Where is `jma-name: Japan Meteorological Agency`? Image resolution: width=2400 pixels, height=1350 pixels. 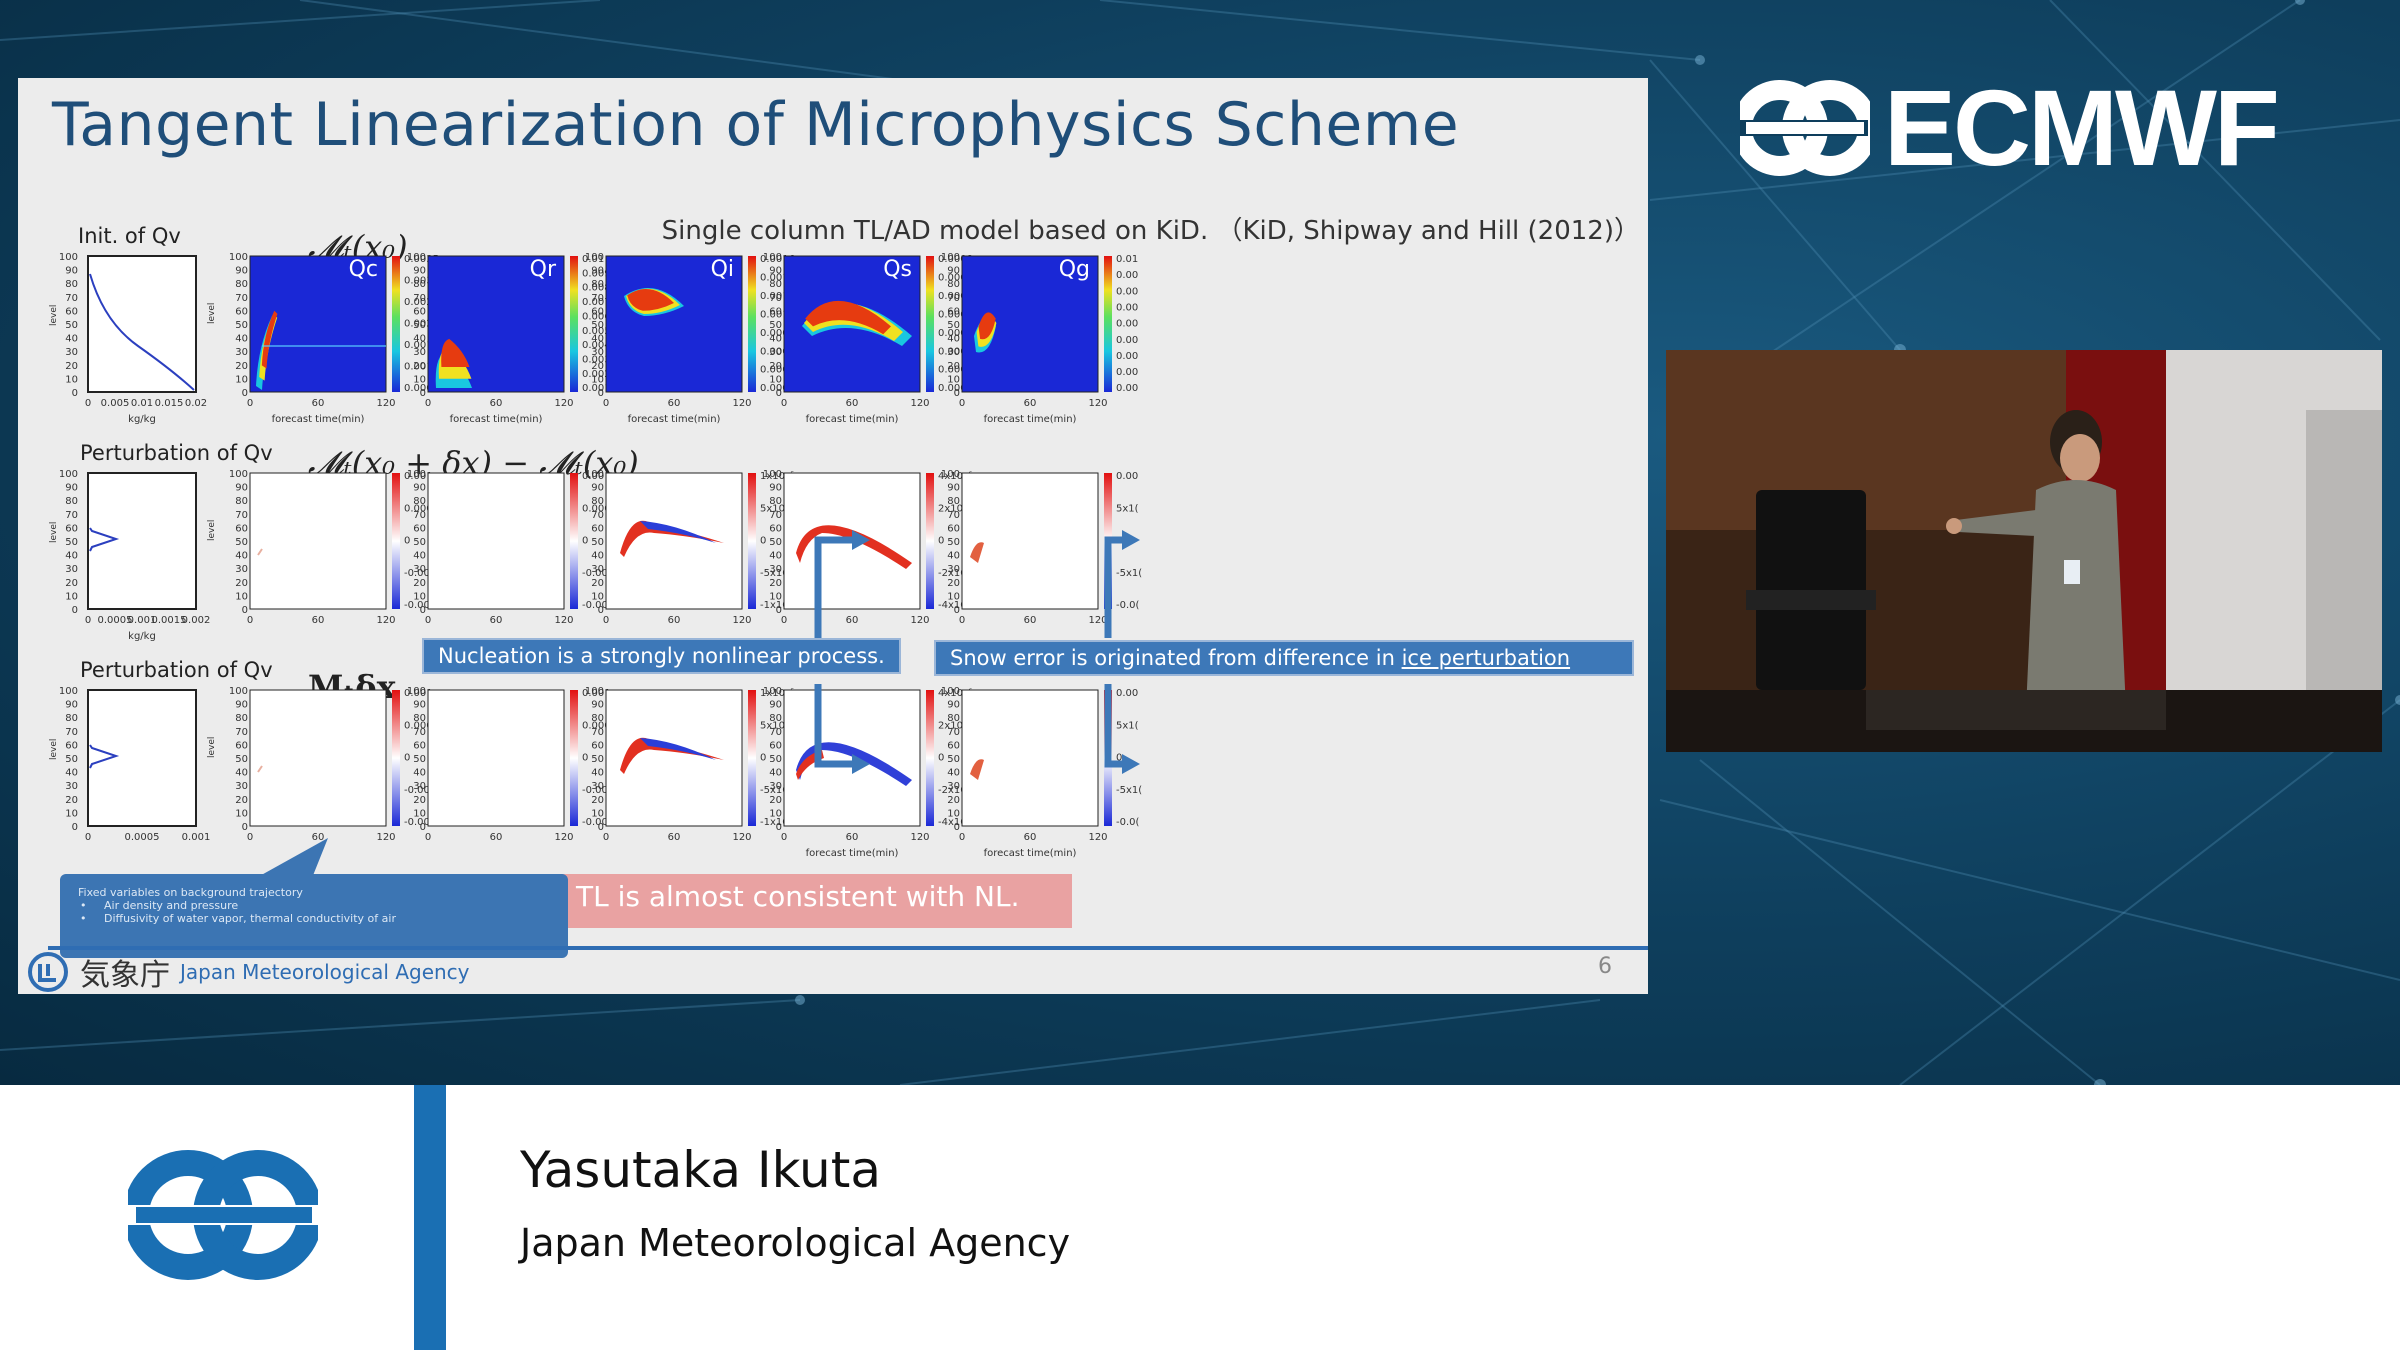
jma-name: Japan Meteorological Agency is located at coordinates (325, 972).